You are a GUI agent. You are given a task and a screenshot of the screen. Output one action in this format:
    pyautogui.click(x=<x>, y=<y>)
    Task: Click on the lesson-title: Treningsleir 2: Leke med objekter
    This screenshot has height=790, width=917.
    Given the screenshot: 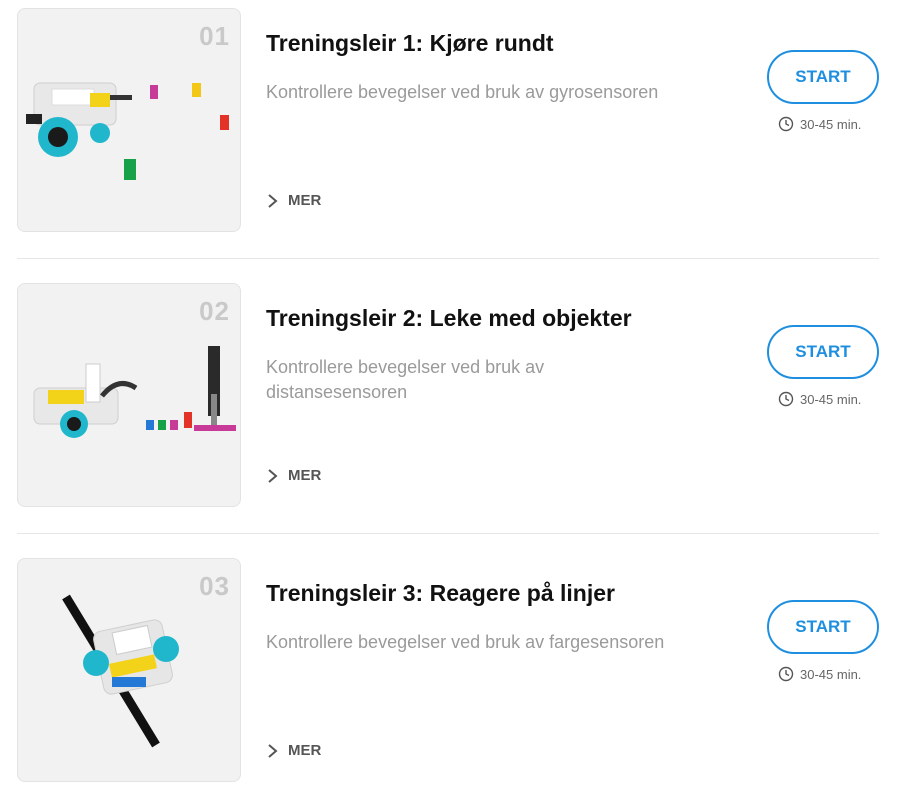 What is the action you would take?
    pyautogui.click(x=449, y=318)
    